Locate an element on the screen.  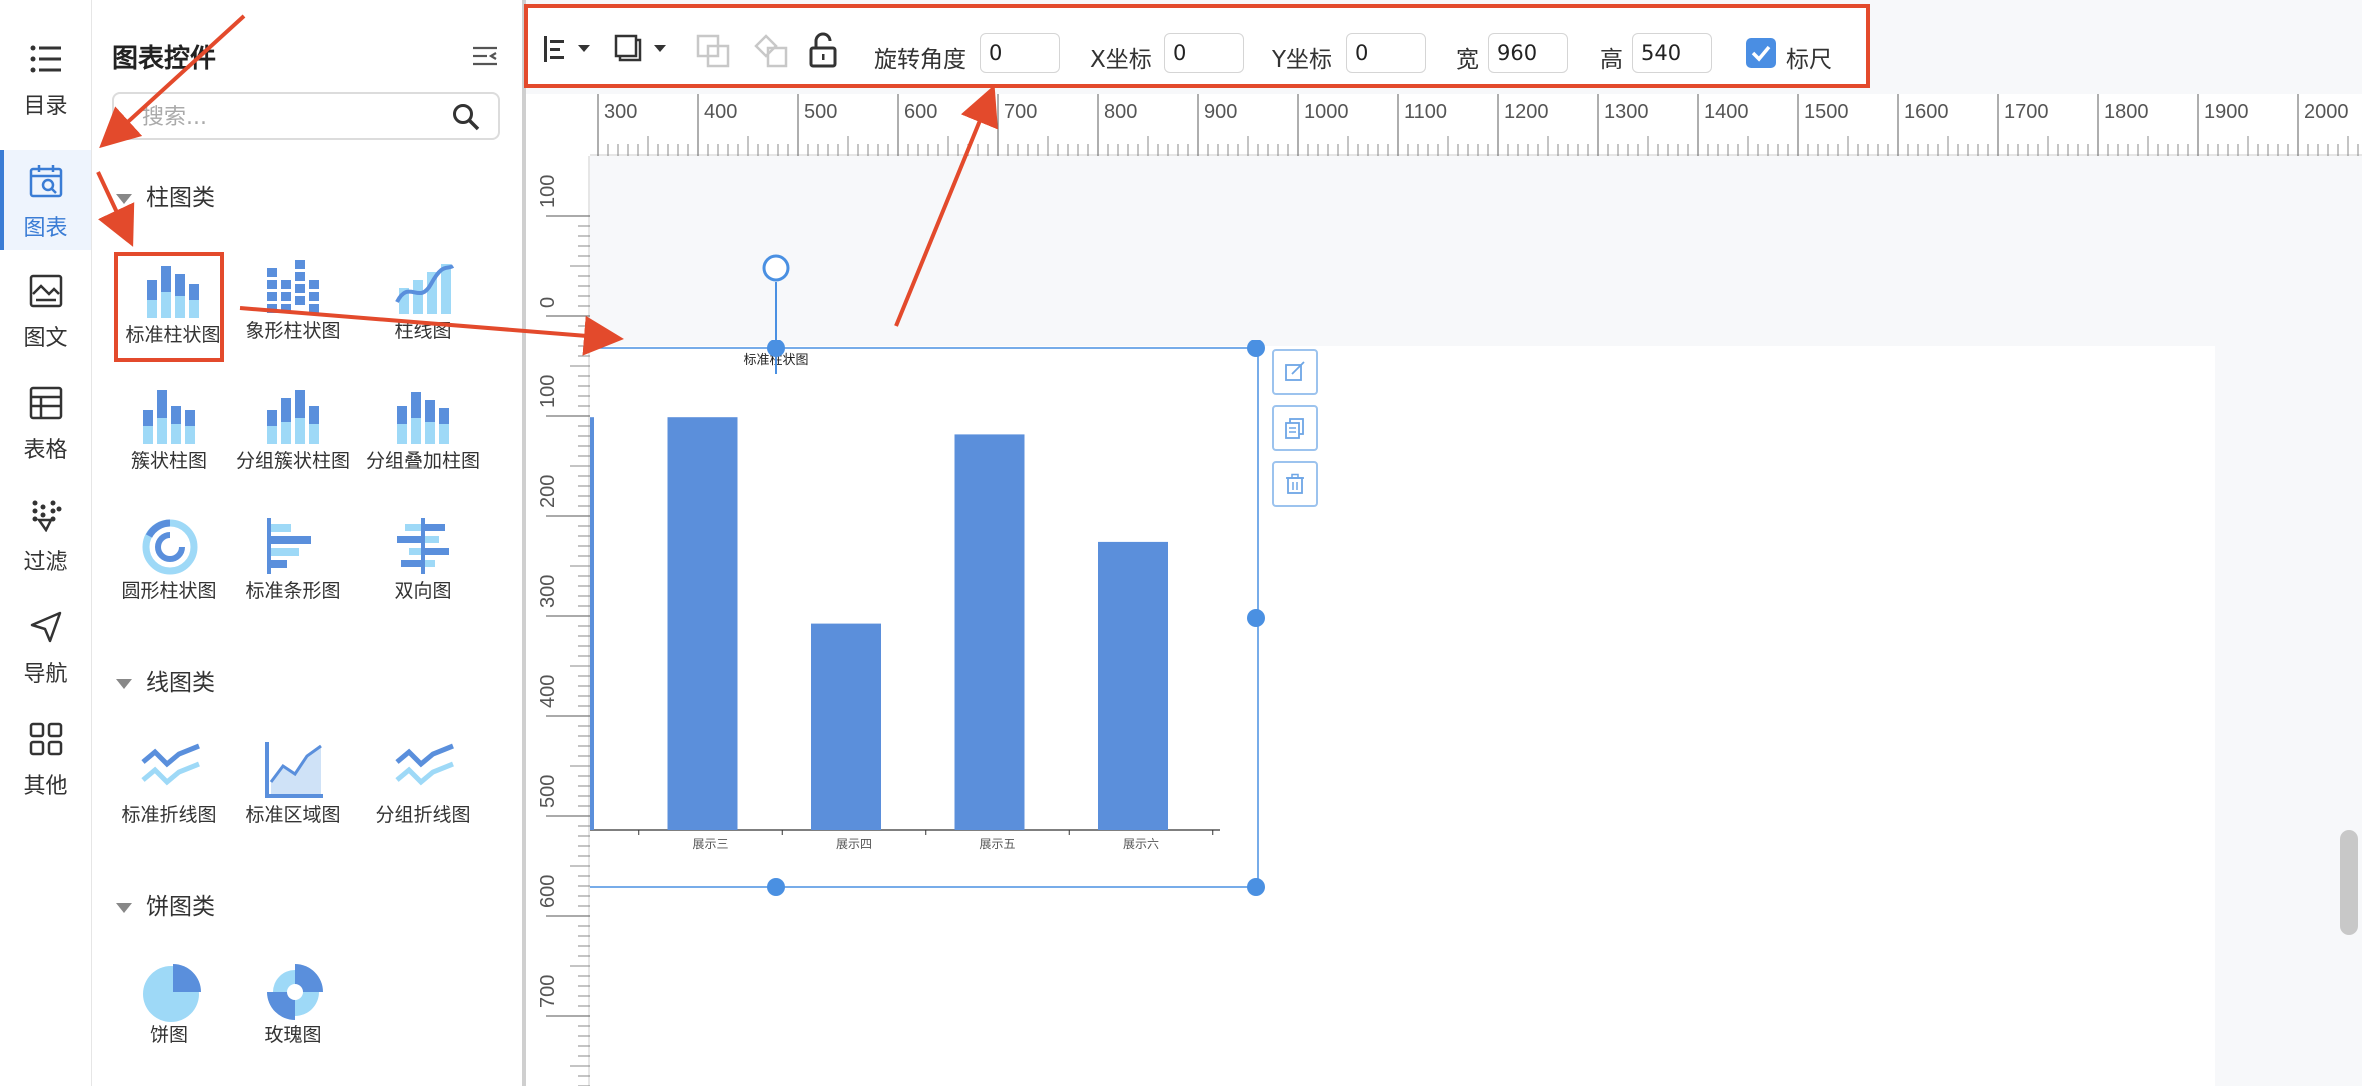
checkmark-icon is located at coordinates (1761, 53).